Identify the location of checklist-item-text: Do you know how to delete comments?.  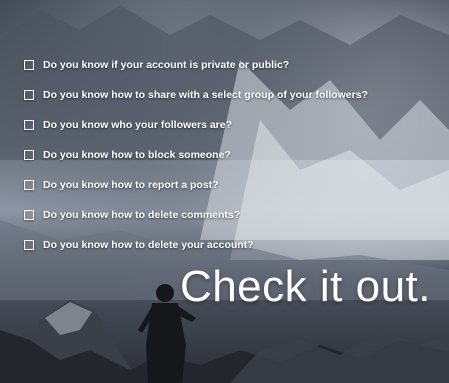
(142, 215).